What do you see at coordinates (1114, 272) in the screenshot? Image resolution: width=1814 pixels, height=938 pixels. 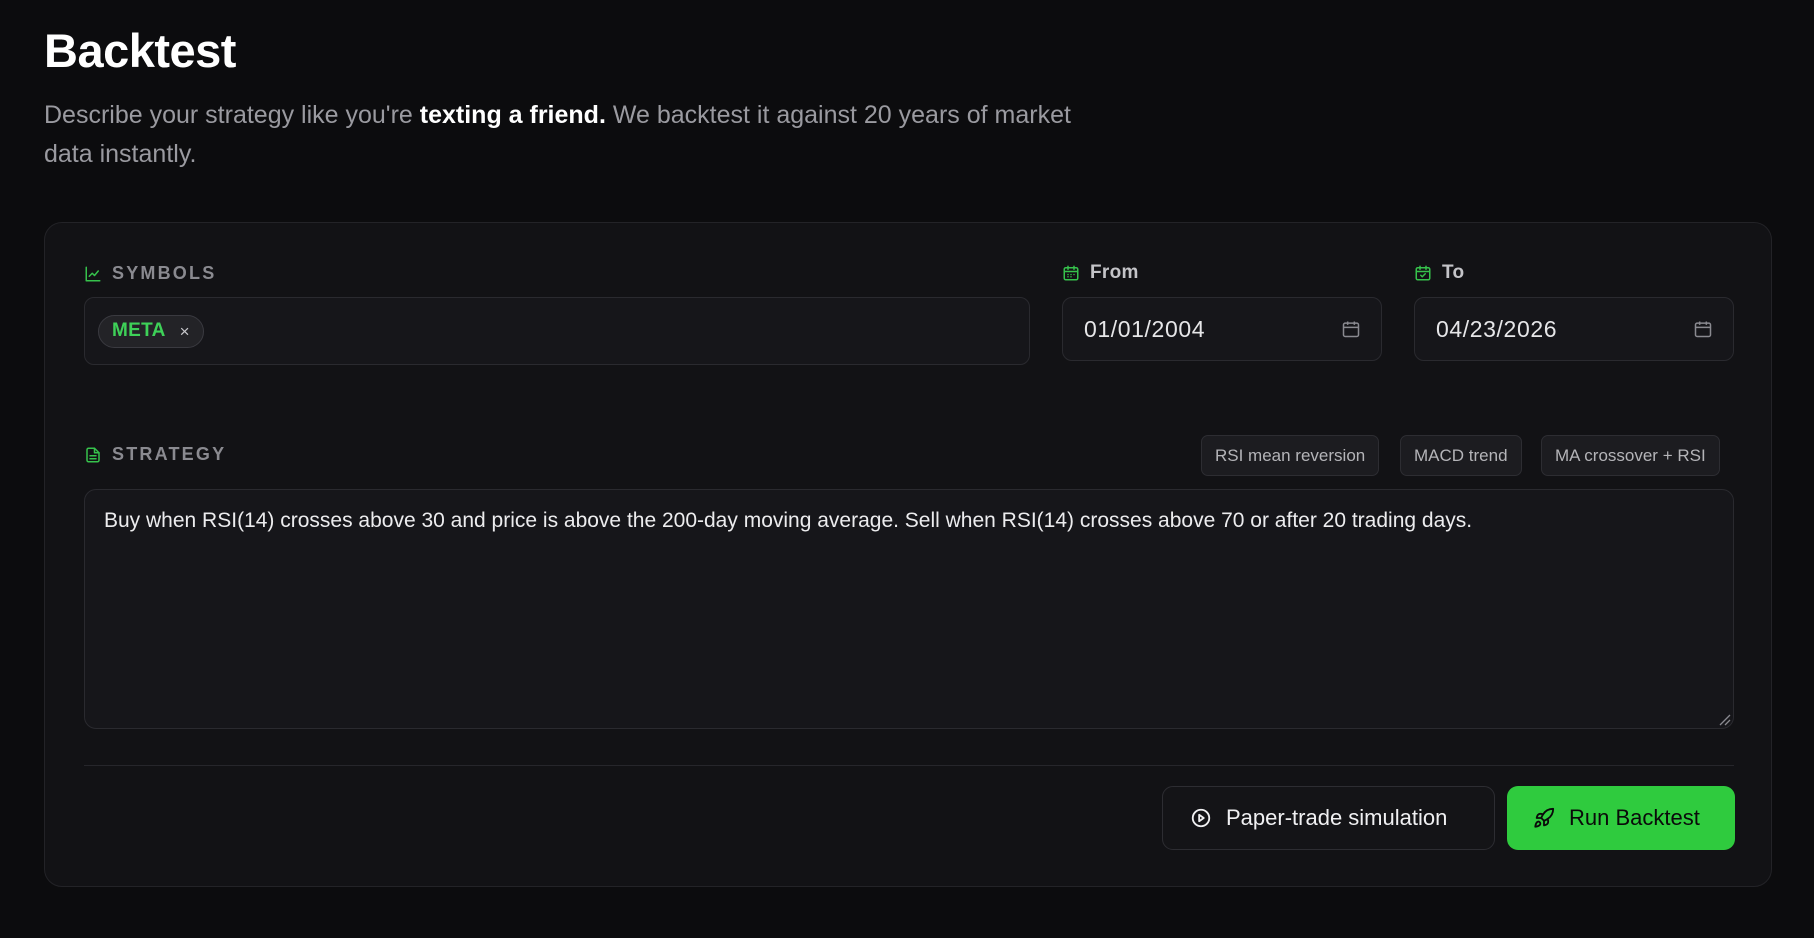 I see `from-label: From` at bounding box center [1114, 272].